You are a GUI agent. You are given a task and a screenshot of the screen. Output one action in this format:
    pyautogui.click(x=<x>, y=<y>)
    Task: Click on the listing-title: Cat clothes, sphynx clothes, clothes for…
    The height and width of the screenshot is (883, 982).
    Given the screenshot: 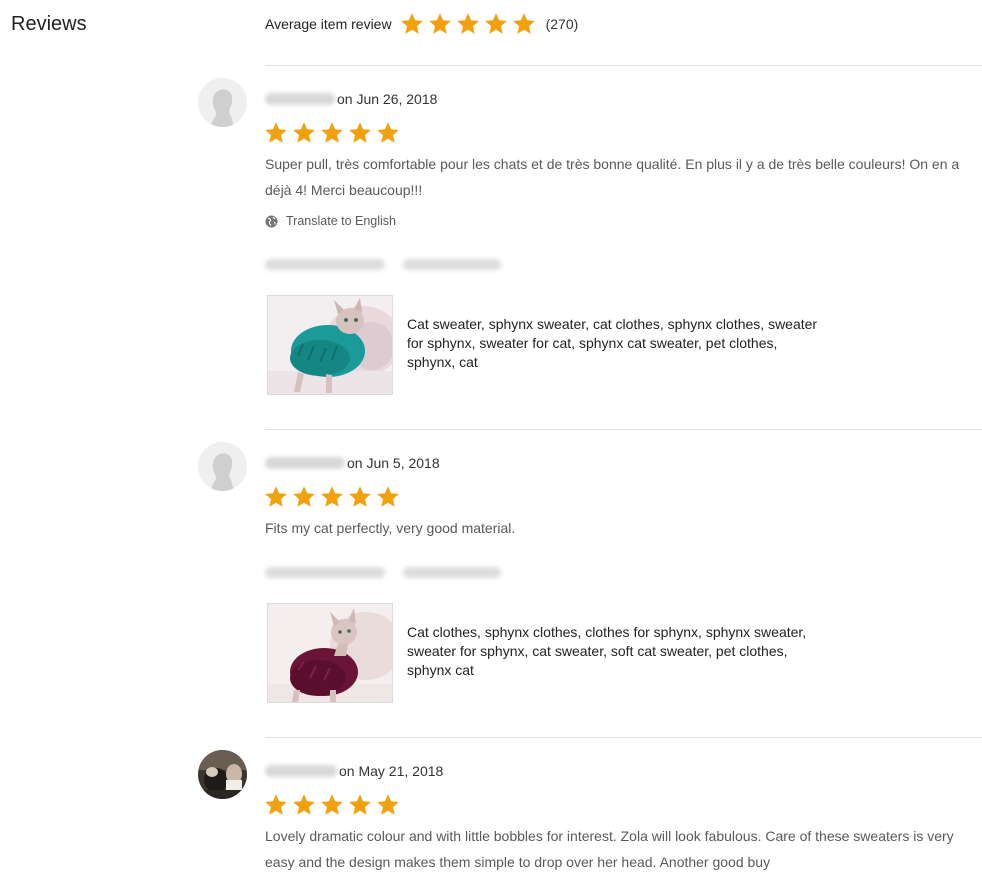 What is the action you would take?
    pyautogui.click(x=617, y=651)
    